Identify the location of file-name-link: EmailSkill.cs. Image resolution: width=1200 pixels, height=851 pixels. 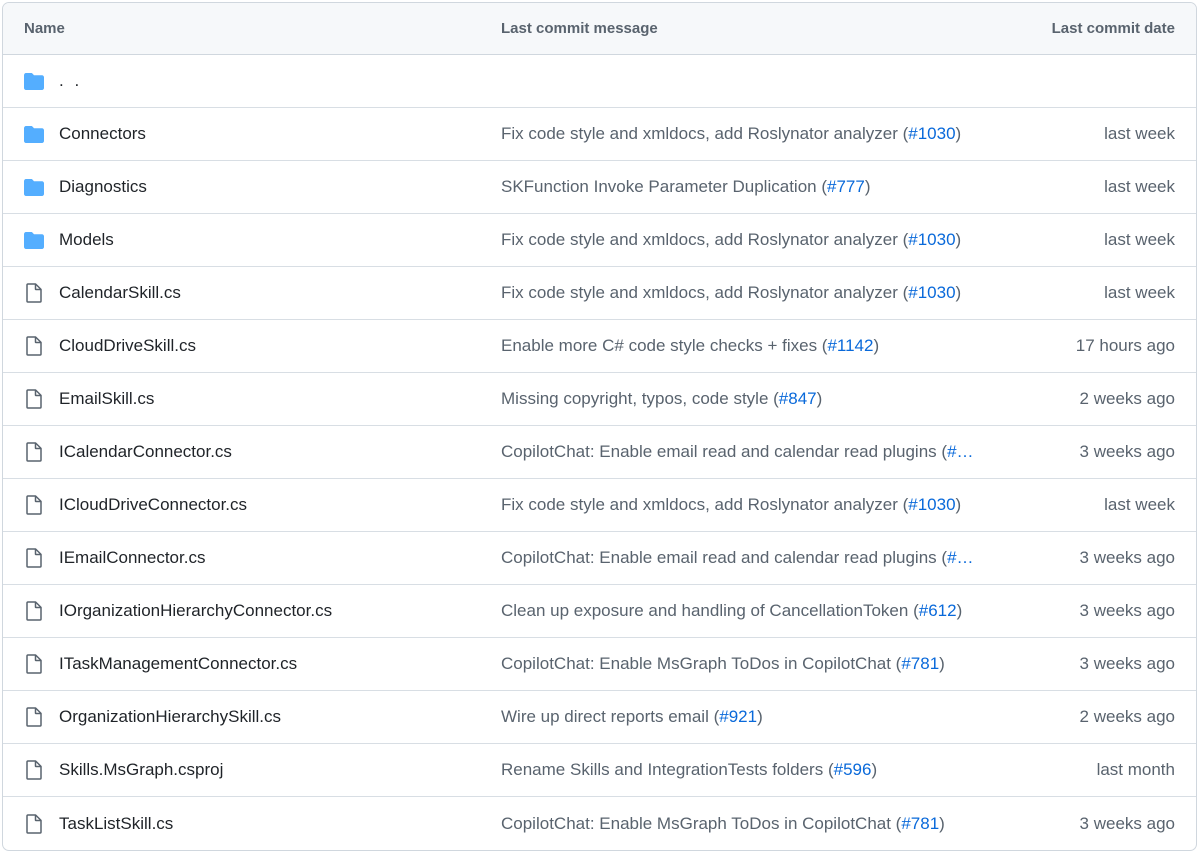
(106, 399).